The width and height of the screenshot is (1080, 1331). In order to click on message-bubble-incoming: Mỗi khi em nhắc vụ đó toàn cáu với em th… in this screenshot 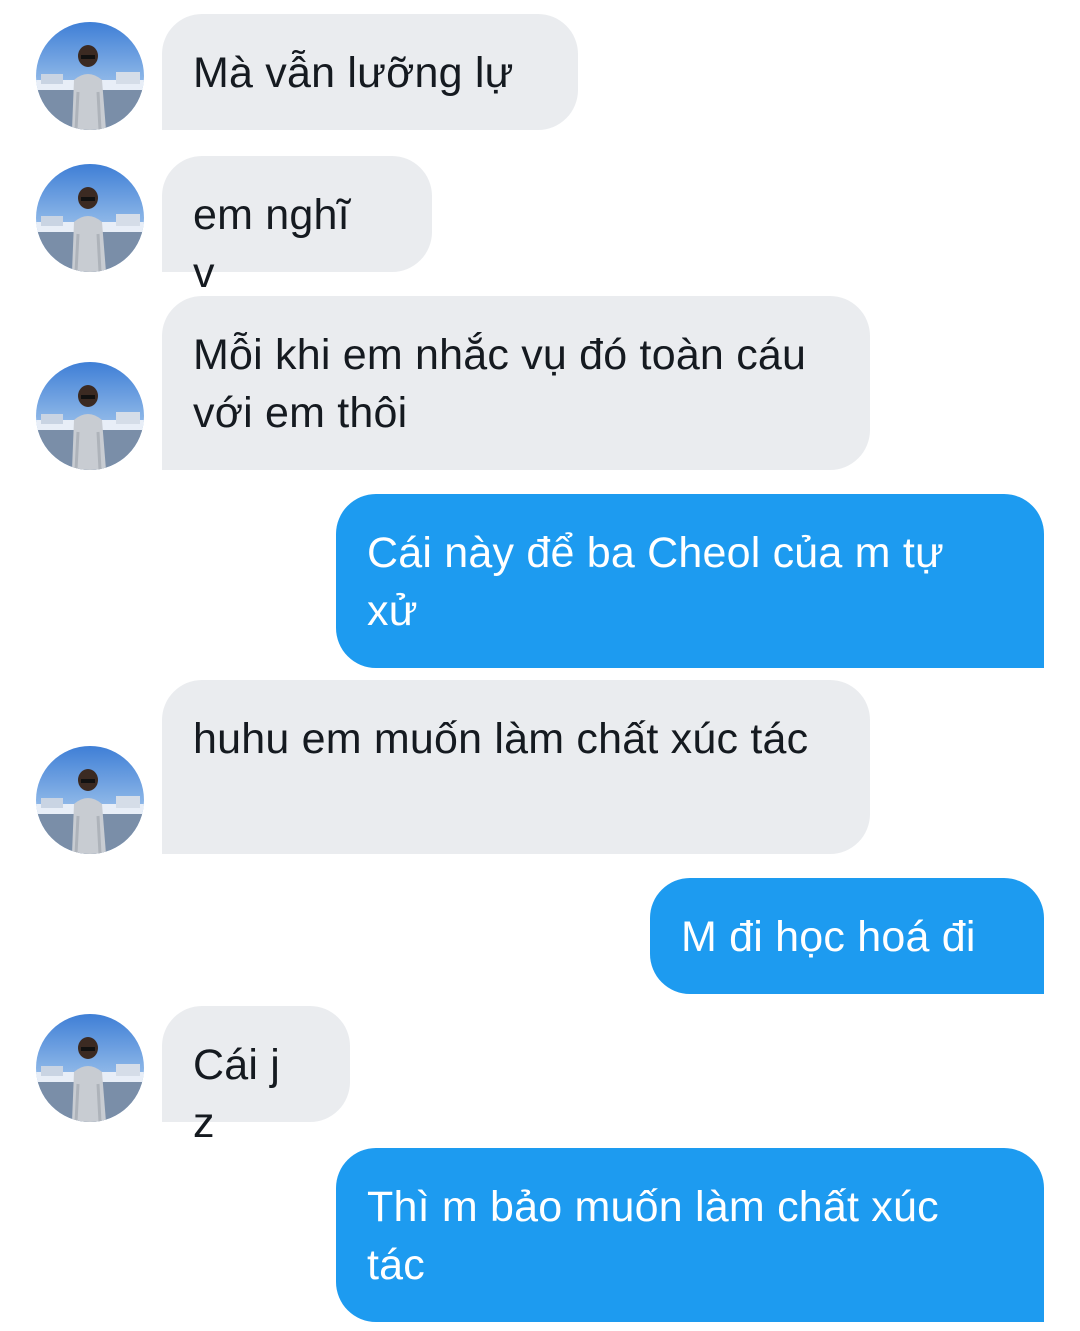, I will do `click(516, 383)`.